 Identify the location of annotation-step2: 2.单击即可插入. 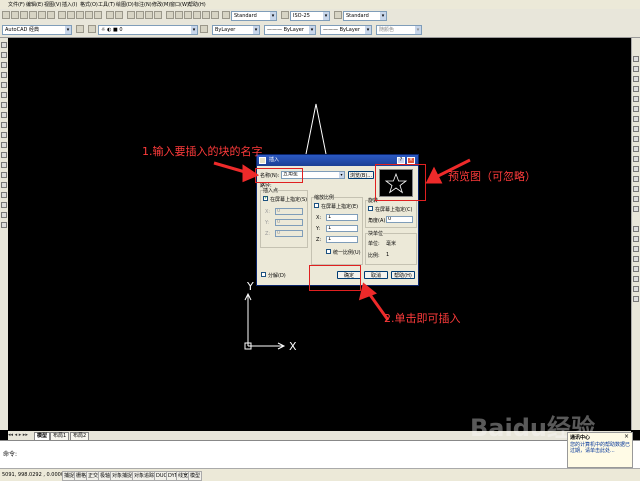
(422, 318).